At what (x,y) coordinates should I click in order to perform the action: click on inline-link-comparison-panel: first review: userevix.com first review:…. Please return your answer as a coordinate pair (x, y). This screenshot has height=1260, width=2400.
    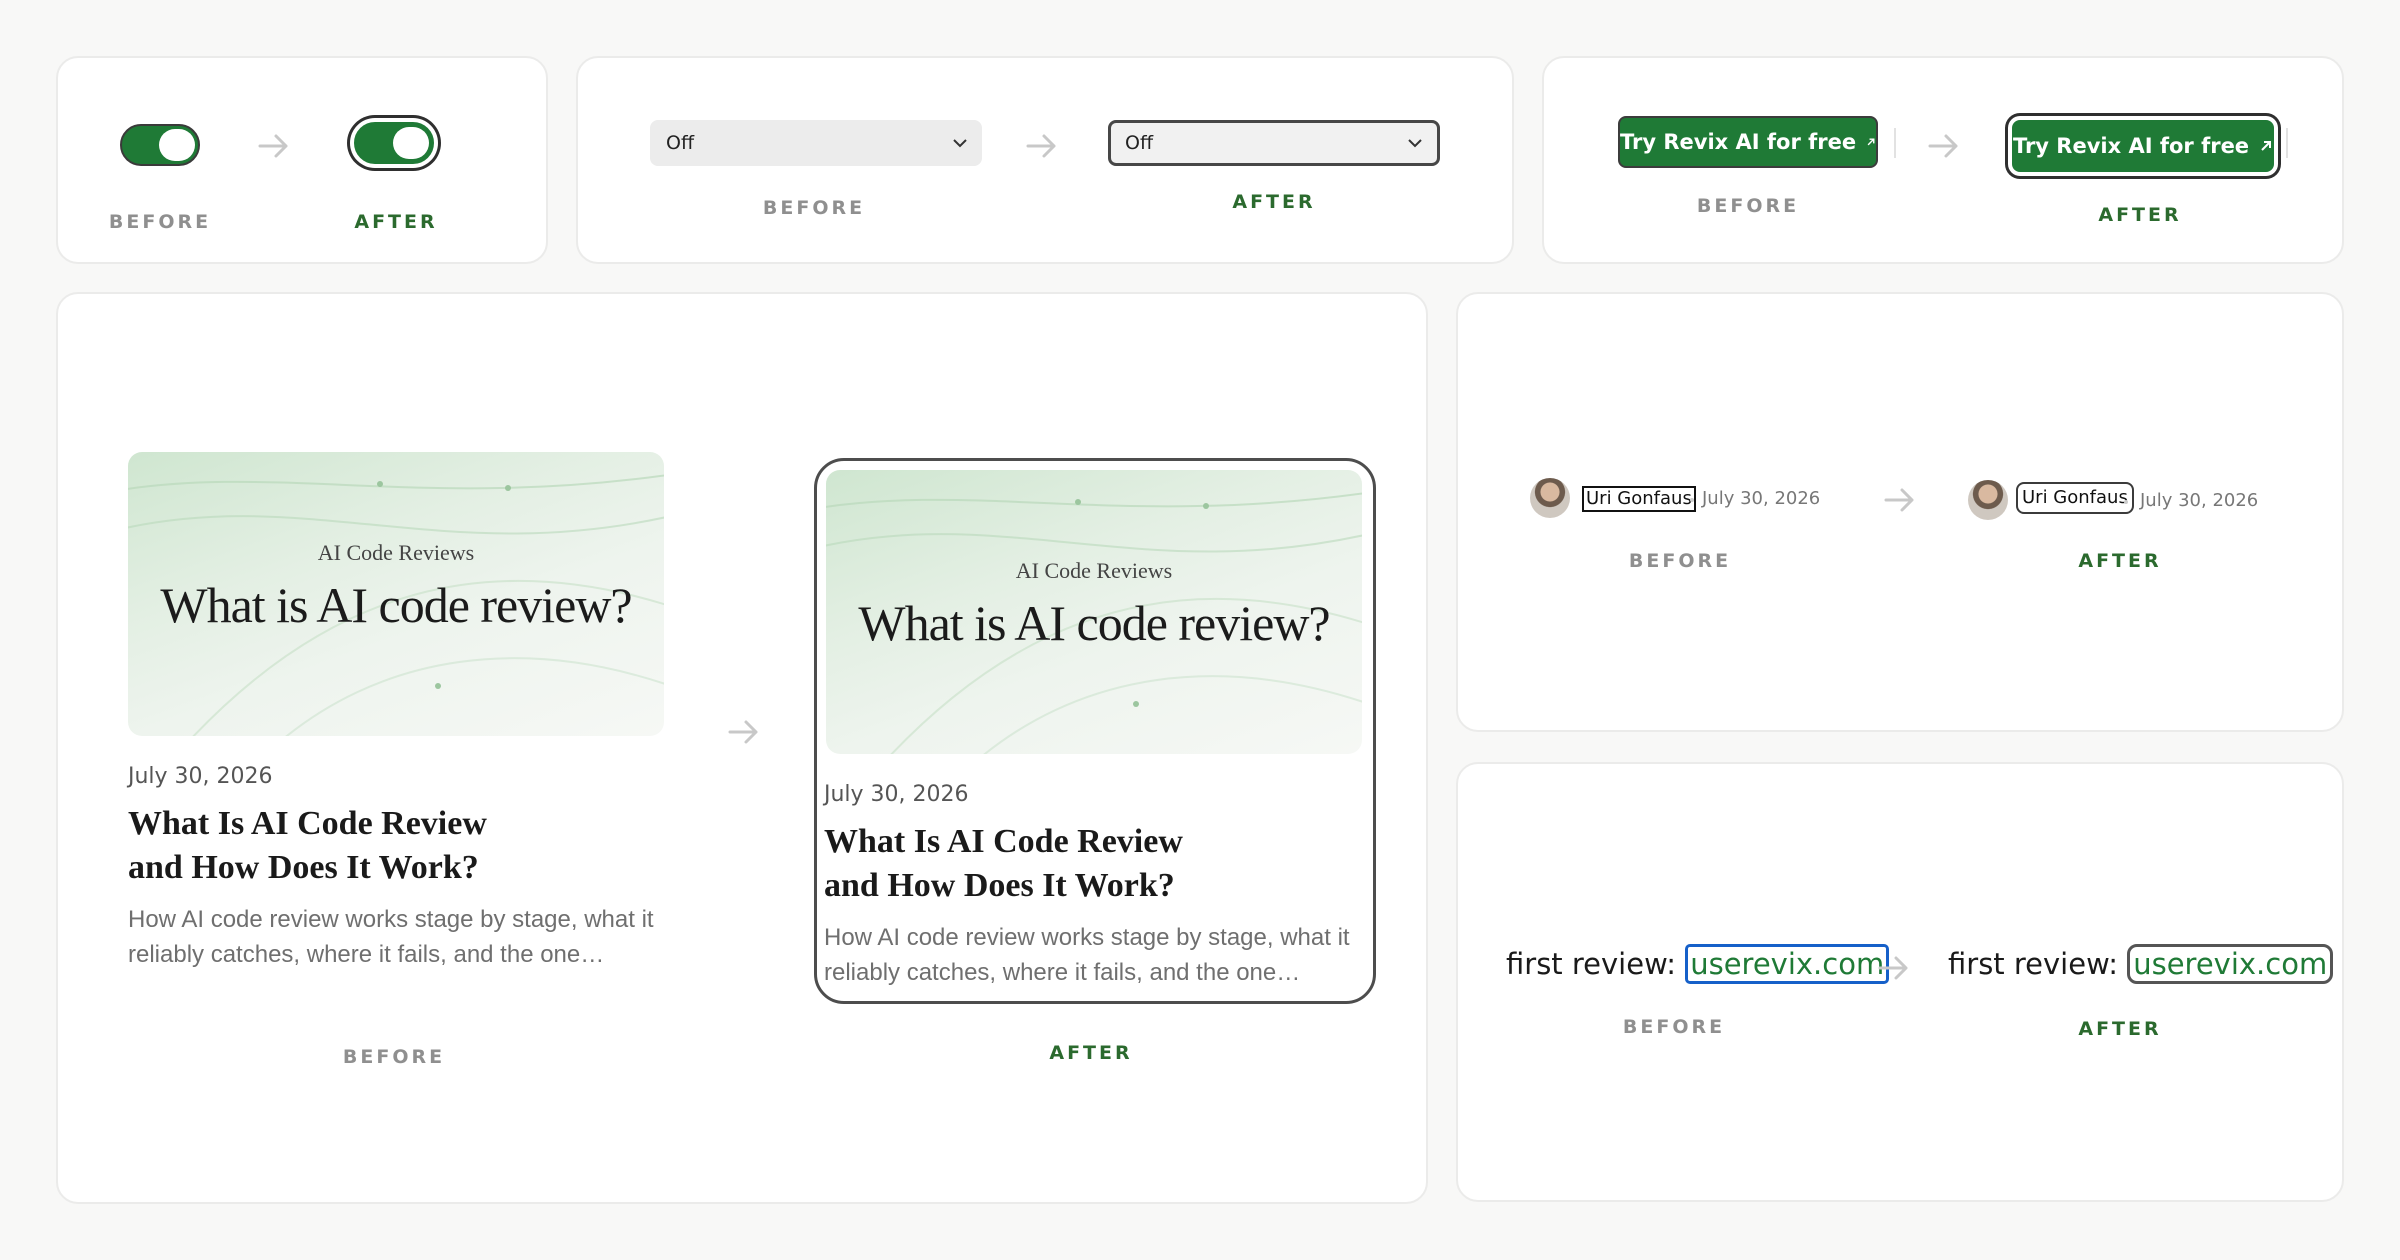
    Looking at the image, I should click on (1900, 982).